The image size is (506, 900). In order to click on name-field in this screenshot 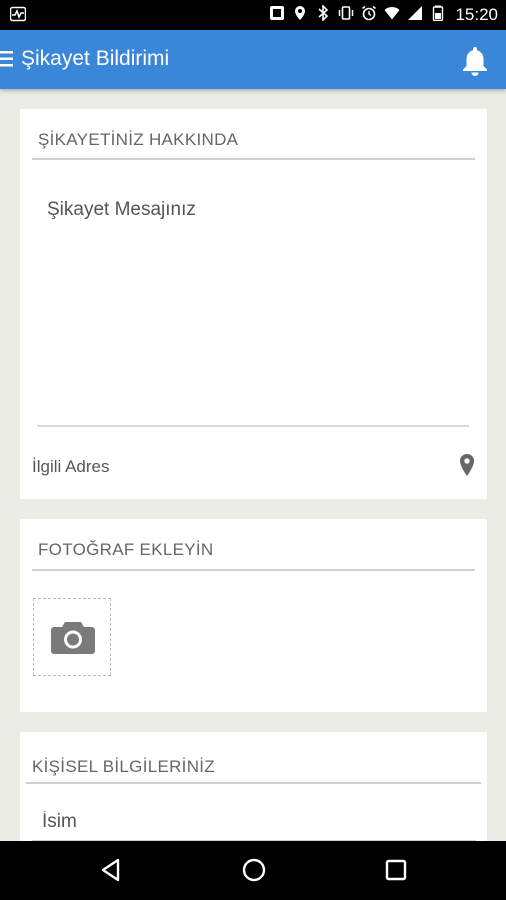, I will do `click(254, 822)`.